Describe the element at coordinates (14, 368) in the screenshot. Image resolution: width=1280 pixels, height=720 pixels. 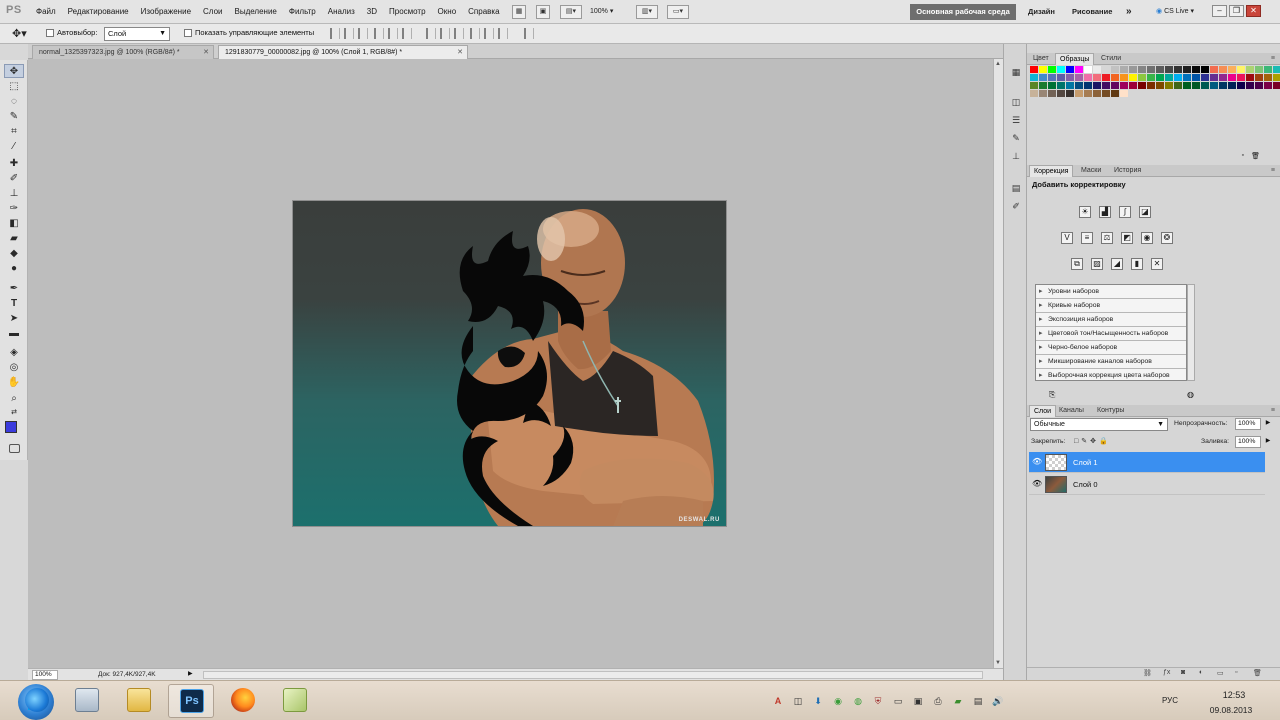
I see `3d-orbit-tool-icon: ◎` at that location.